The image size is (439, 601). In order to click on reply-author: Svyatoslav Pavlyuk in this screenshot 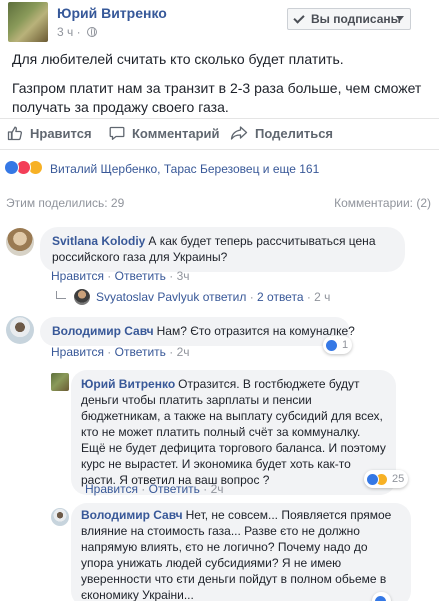, I will do `click(148, 297)`.